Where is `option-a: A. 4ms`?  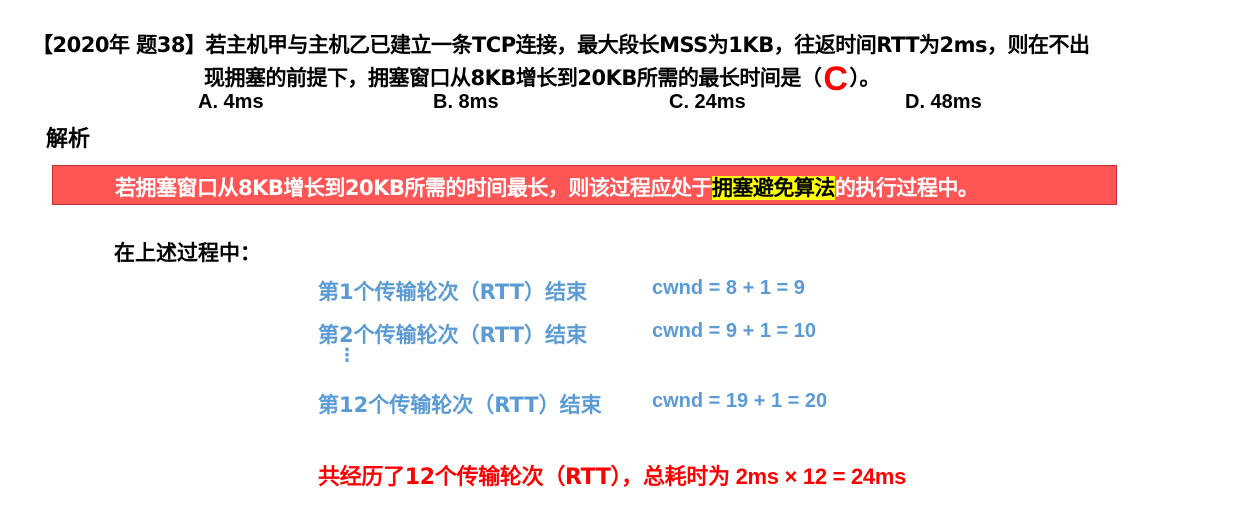 option-a: A. 4ms is located at coordinates (231, 102).